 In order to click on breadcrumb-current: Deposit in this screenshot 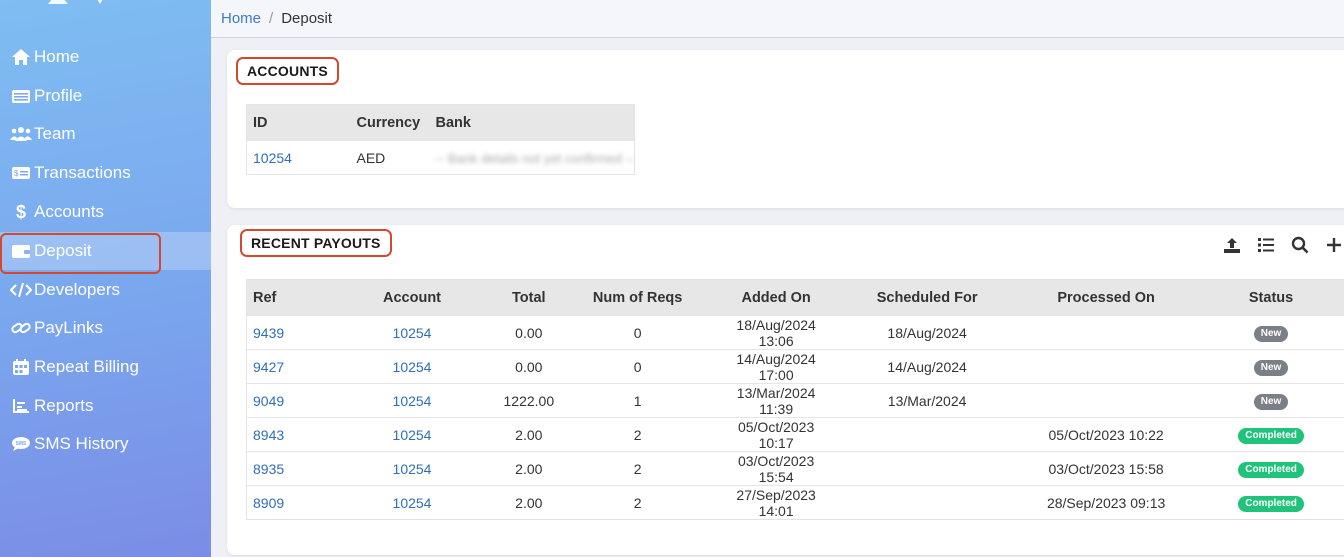, I will do `click(307, 18)`.